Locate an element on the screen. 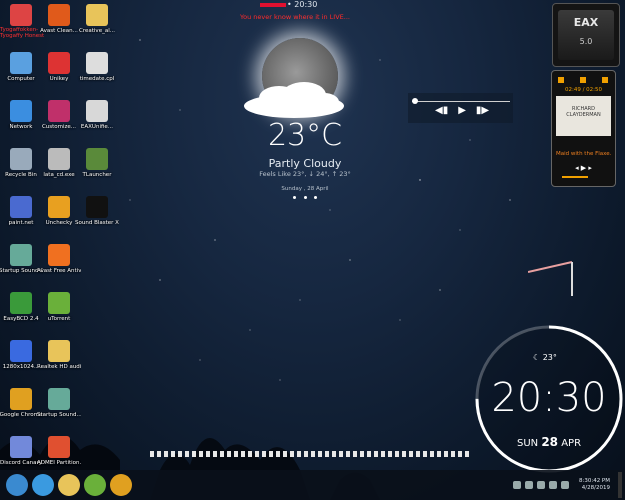  desktop-icon: Unikey is located at coordinates (59, 67).